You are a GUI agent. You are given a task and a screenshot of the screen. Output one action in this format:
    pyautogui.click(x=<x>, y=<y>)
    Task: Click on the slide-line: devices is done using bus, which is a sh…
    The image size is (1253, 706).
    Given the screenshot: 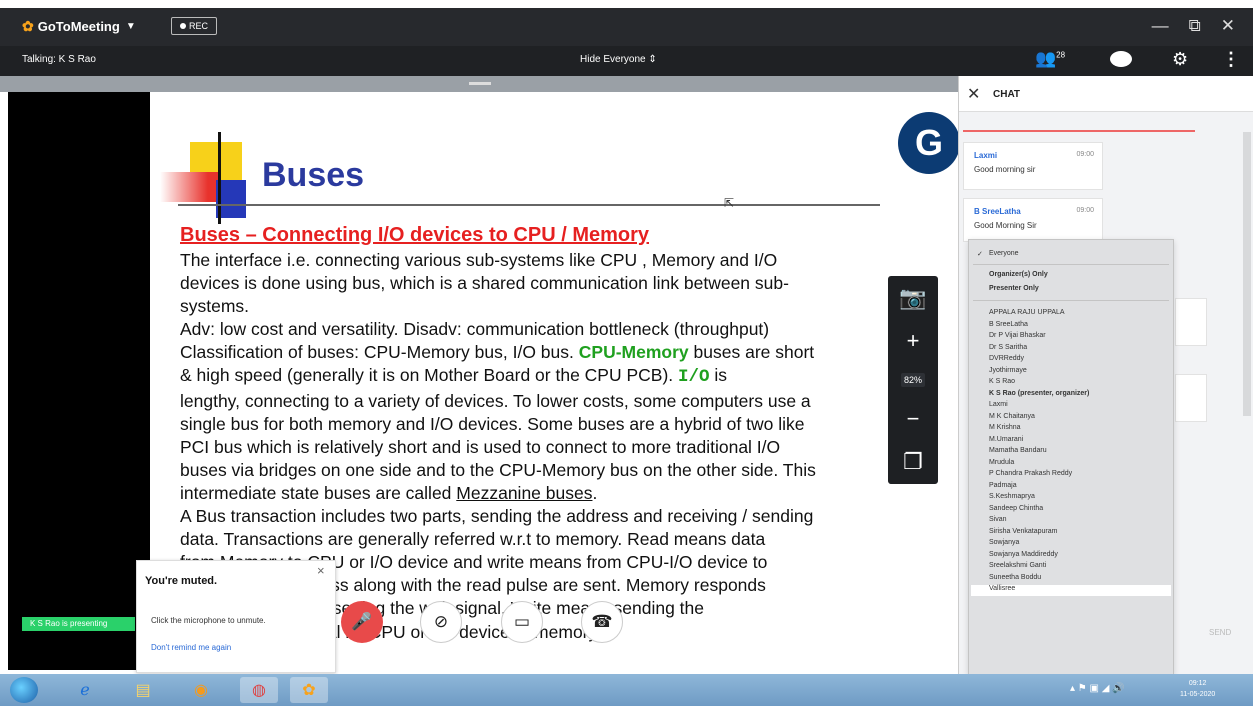 What is the action you would take?
    pyautogui.click(x=484, y=283)
    